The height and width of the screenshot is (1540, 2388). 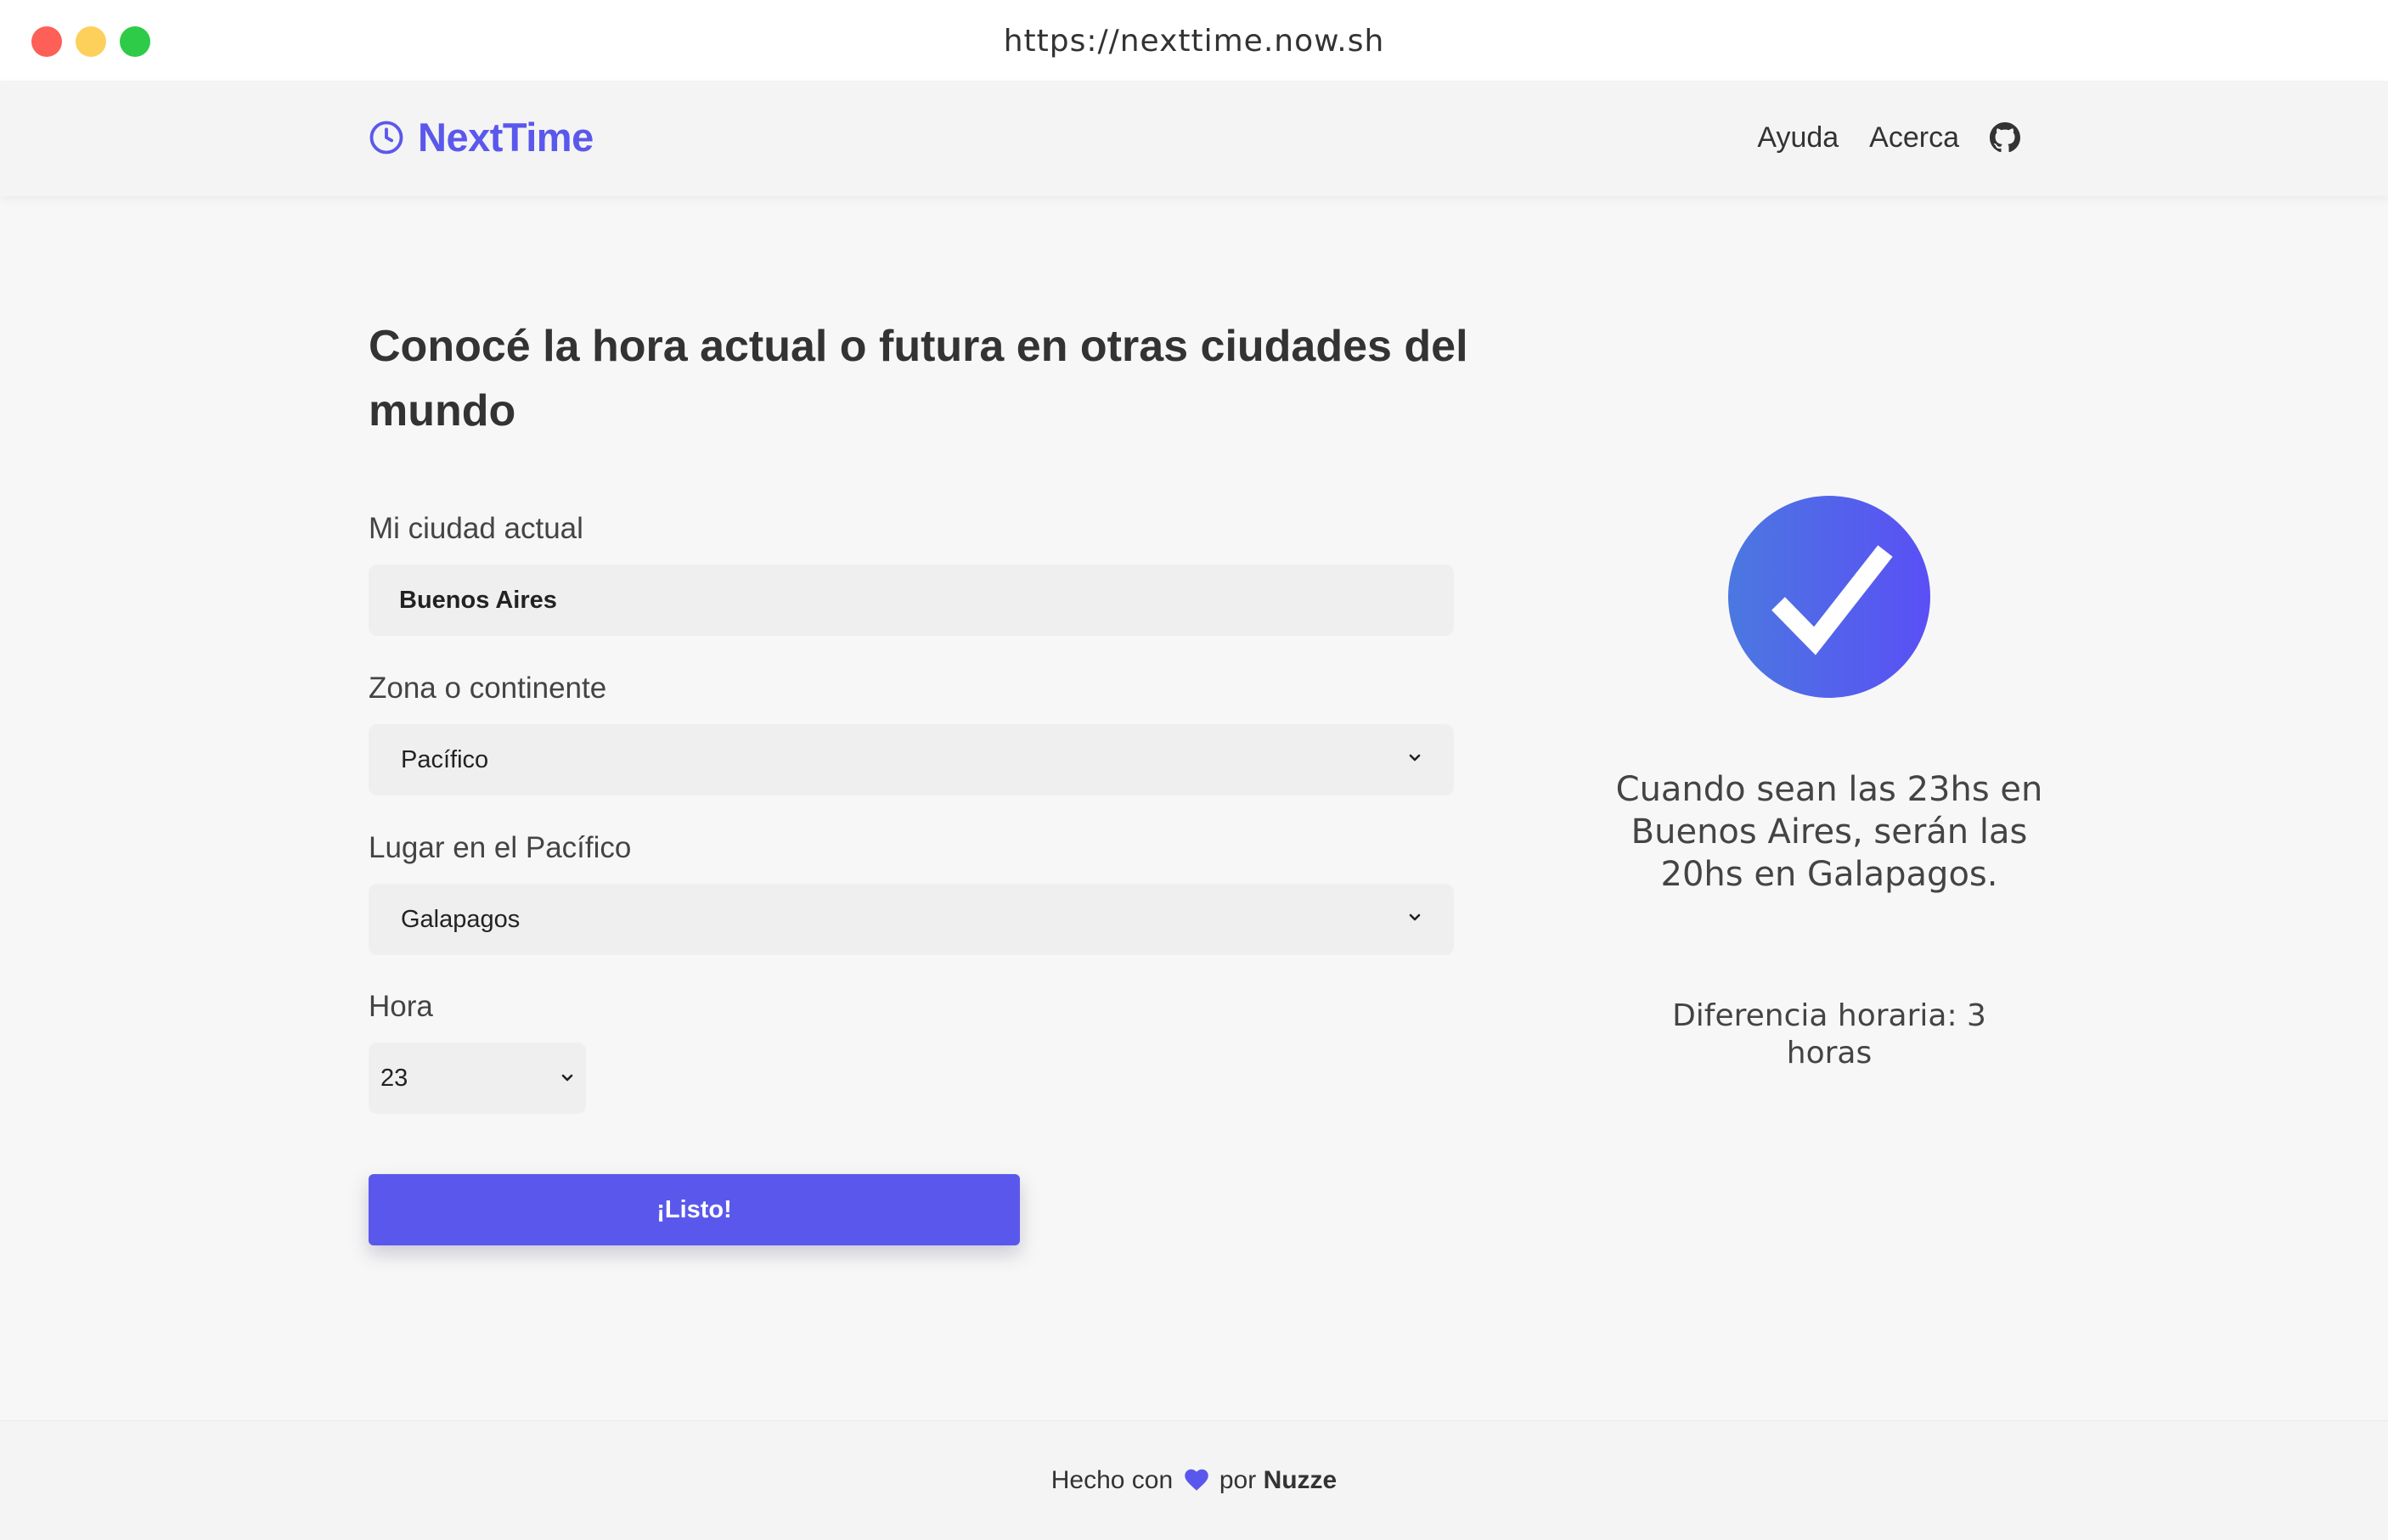 What do you see at coordinates (1301, 1480) in the screenshot?
I see `author-link: Nuzze` at bounding box center [1301, 1480].